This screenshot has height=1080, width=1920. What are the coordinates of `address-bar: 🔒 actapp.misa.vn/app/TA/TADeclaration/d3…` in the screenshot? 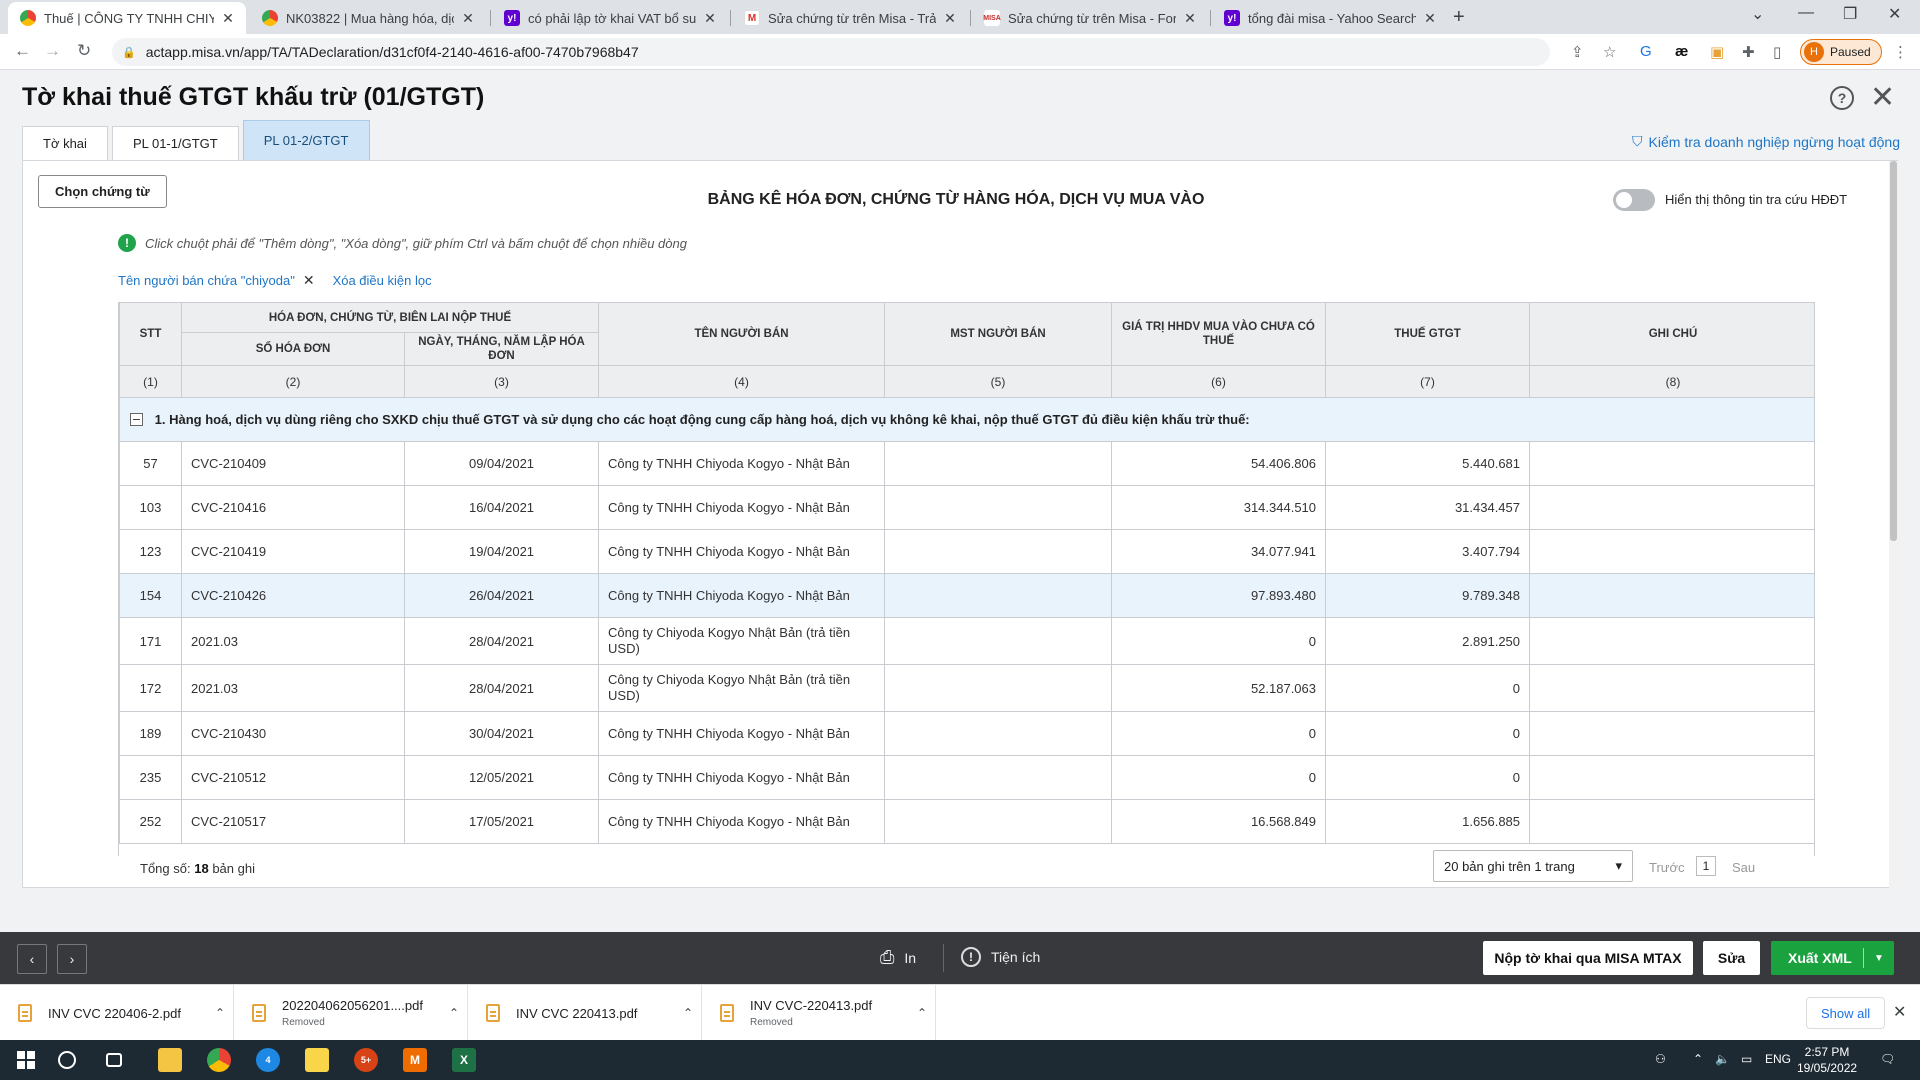 It's located at (831, 52).